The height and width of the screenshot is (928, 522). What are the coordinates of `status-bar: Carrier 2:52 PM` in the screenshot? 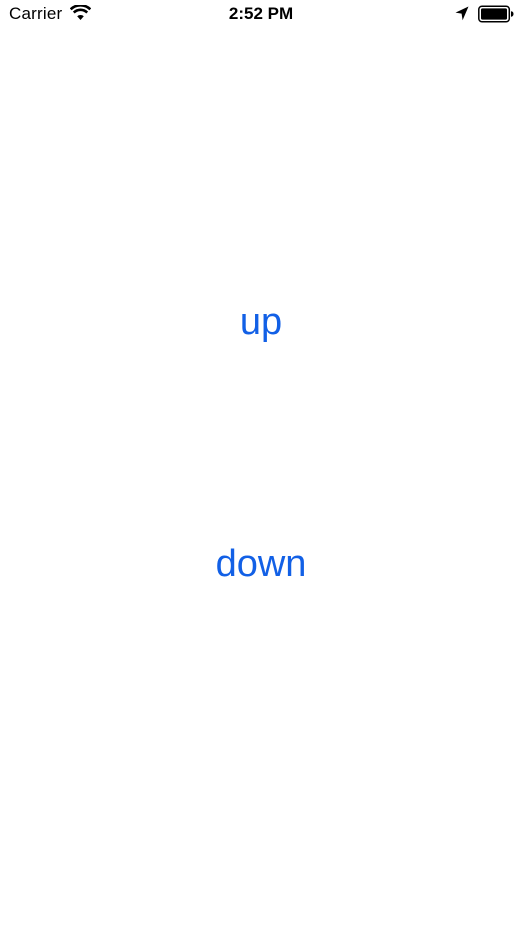 It's located at (261, 15).